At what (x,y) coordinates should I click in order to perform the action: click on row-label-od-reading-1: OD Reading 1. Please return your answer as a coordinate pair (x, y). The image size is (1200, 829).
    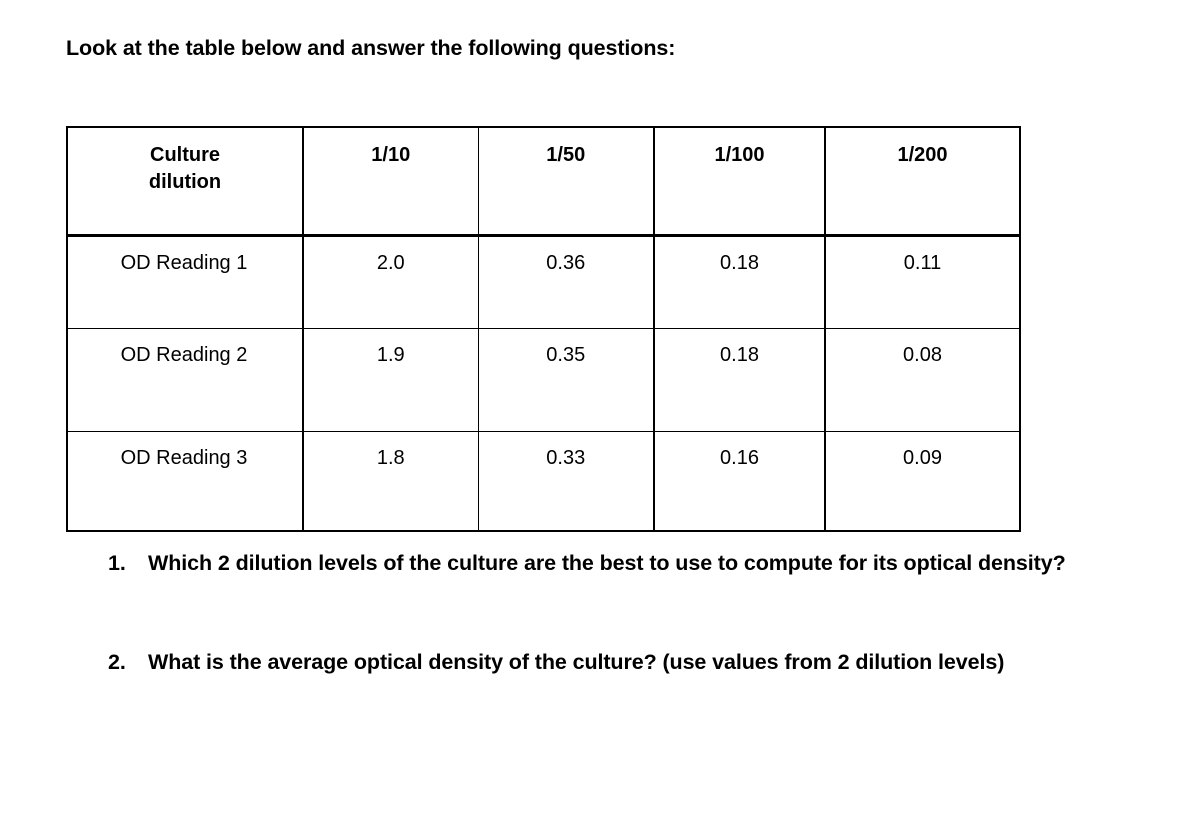
    Looking at the image, I should click on (185, 282).